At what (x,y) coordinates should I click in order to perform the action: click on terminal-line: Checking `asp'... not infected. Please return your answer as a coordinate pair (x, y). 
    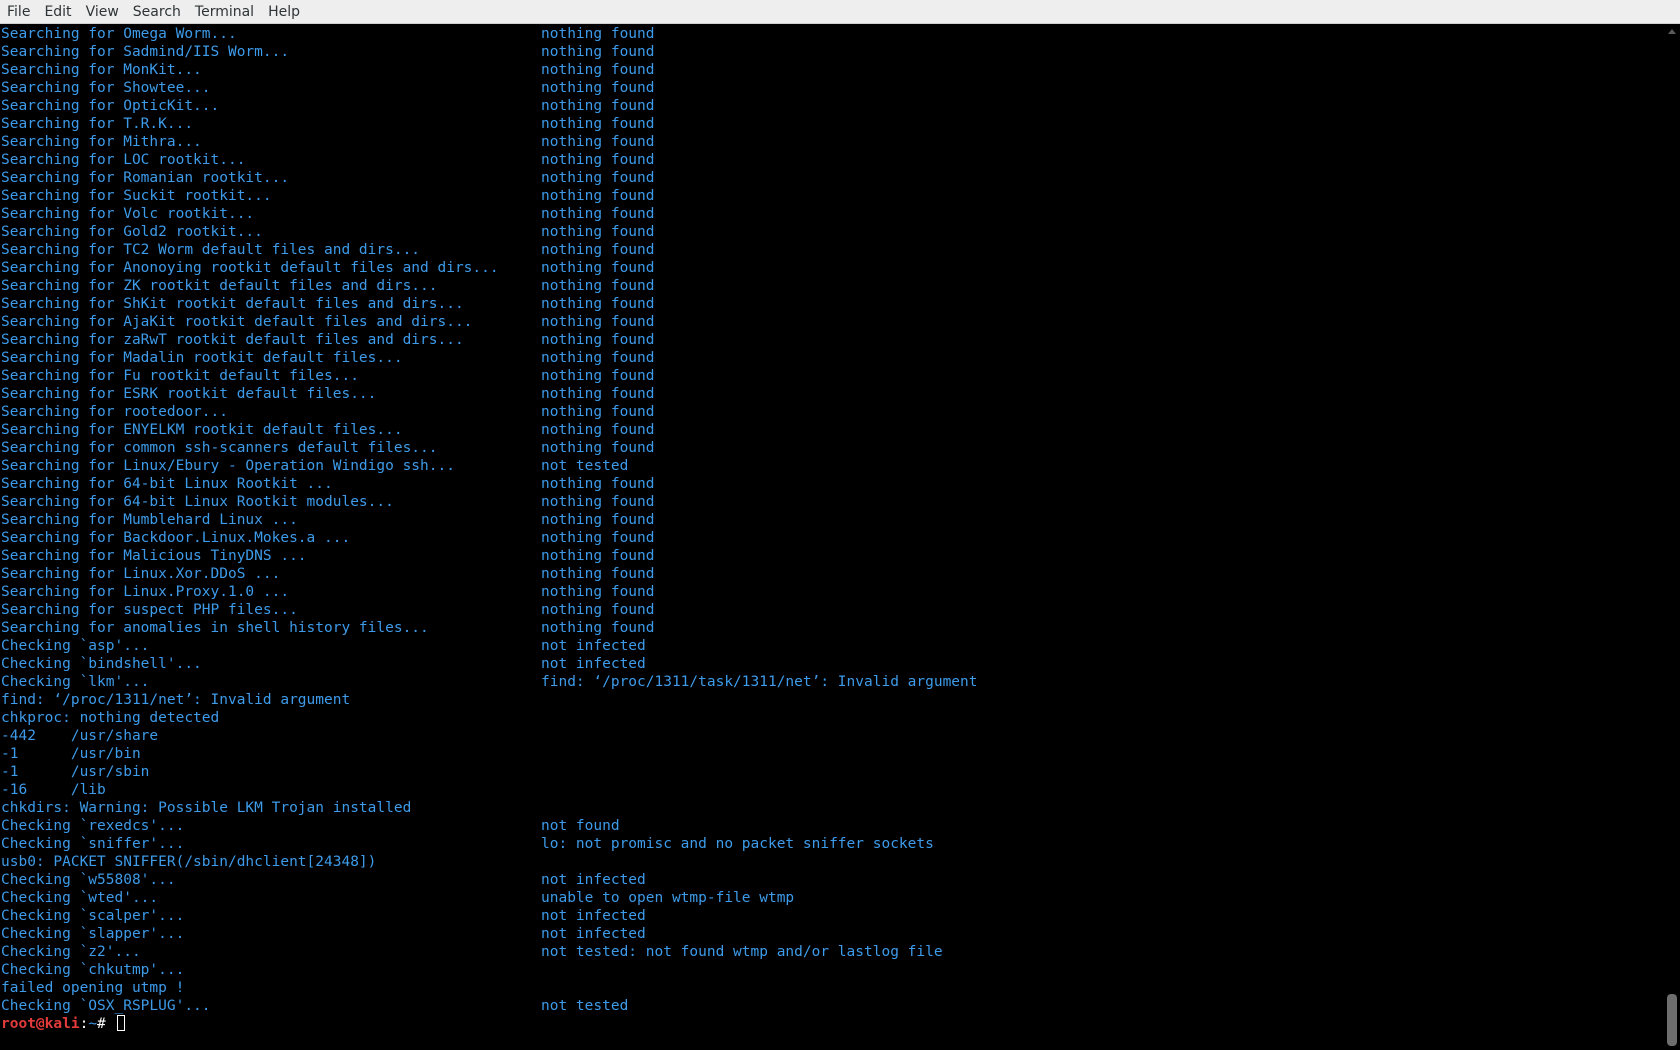
    Looking at the image, I should click on (832, 646).